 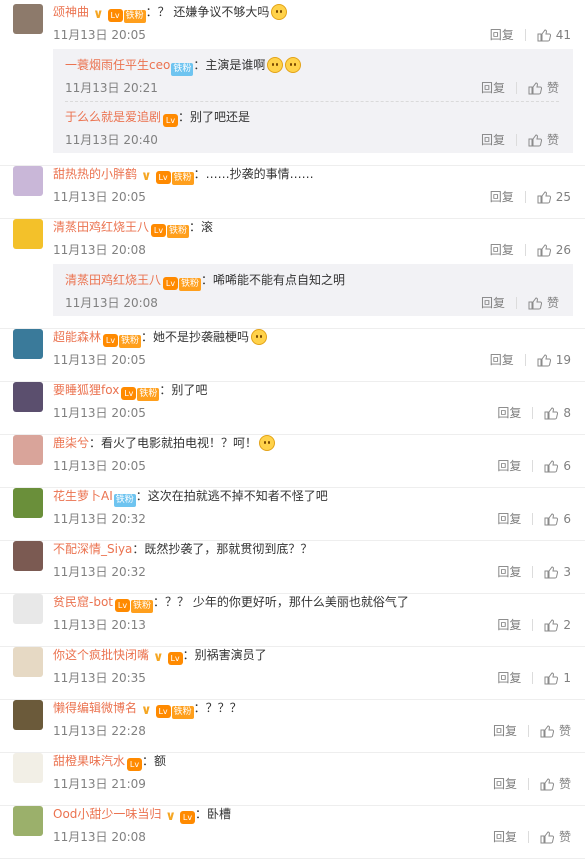 I want to click on username-link: 甜热热的小胖鹤, so click(x=95, y=174).